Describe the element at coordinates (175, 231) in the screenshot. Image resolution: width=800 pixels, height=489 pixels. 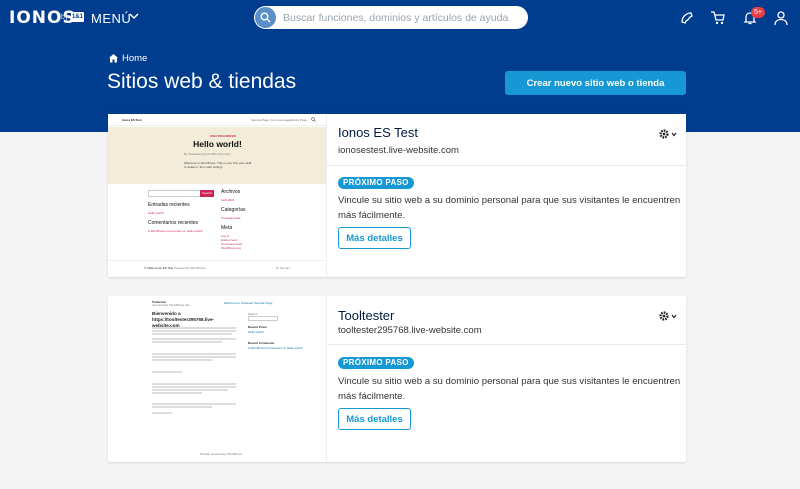
I see `preview-recent-comment: A WordPress Commenter en Hello world!` at that location.